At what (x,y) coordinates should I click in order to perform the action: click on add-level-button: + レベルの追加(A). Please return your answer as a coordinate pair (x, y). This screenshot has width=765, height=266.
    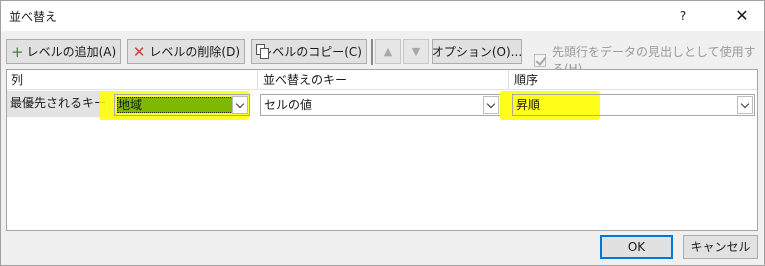
    Looking at the image, I should click on (63, 51).